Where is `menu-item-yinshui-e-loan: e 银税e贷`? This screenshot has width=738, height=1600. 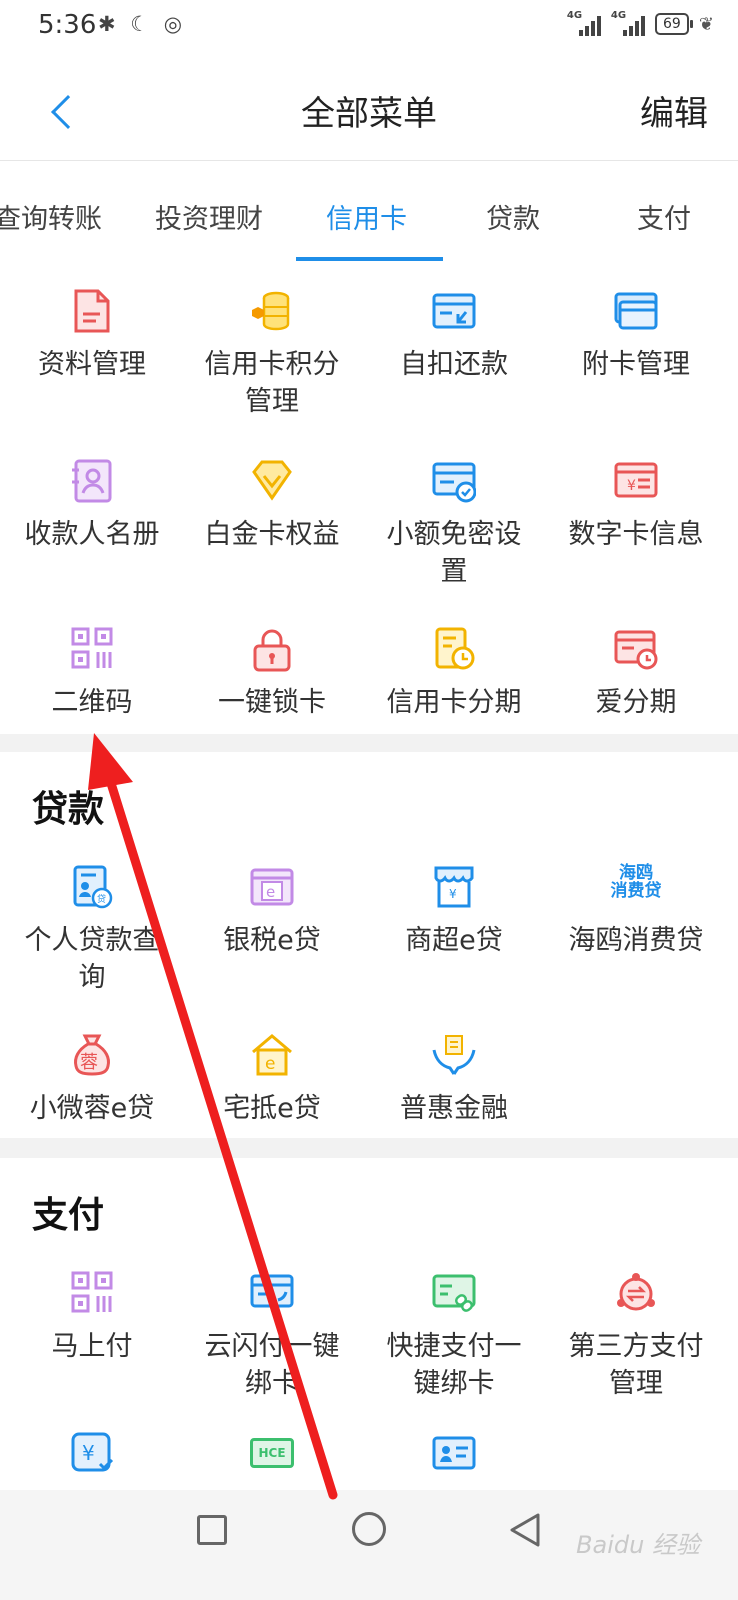 menu-item-yinshui-e-loan: e 银税e贷 is located at coordinates (272, 924).